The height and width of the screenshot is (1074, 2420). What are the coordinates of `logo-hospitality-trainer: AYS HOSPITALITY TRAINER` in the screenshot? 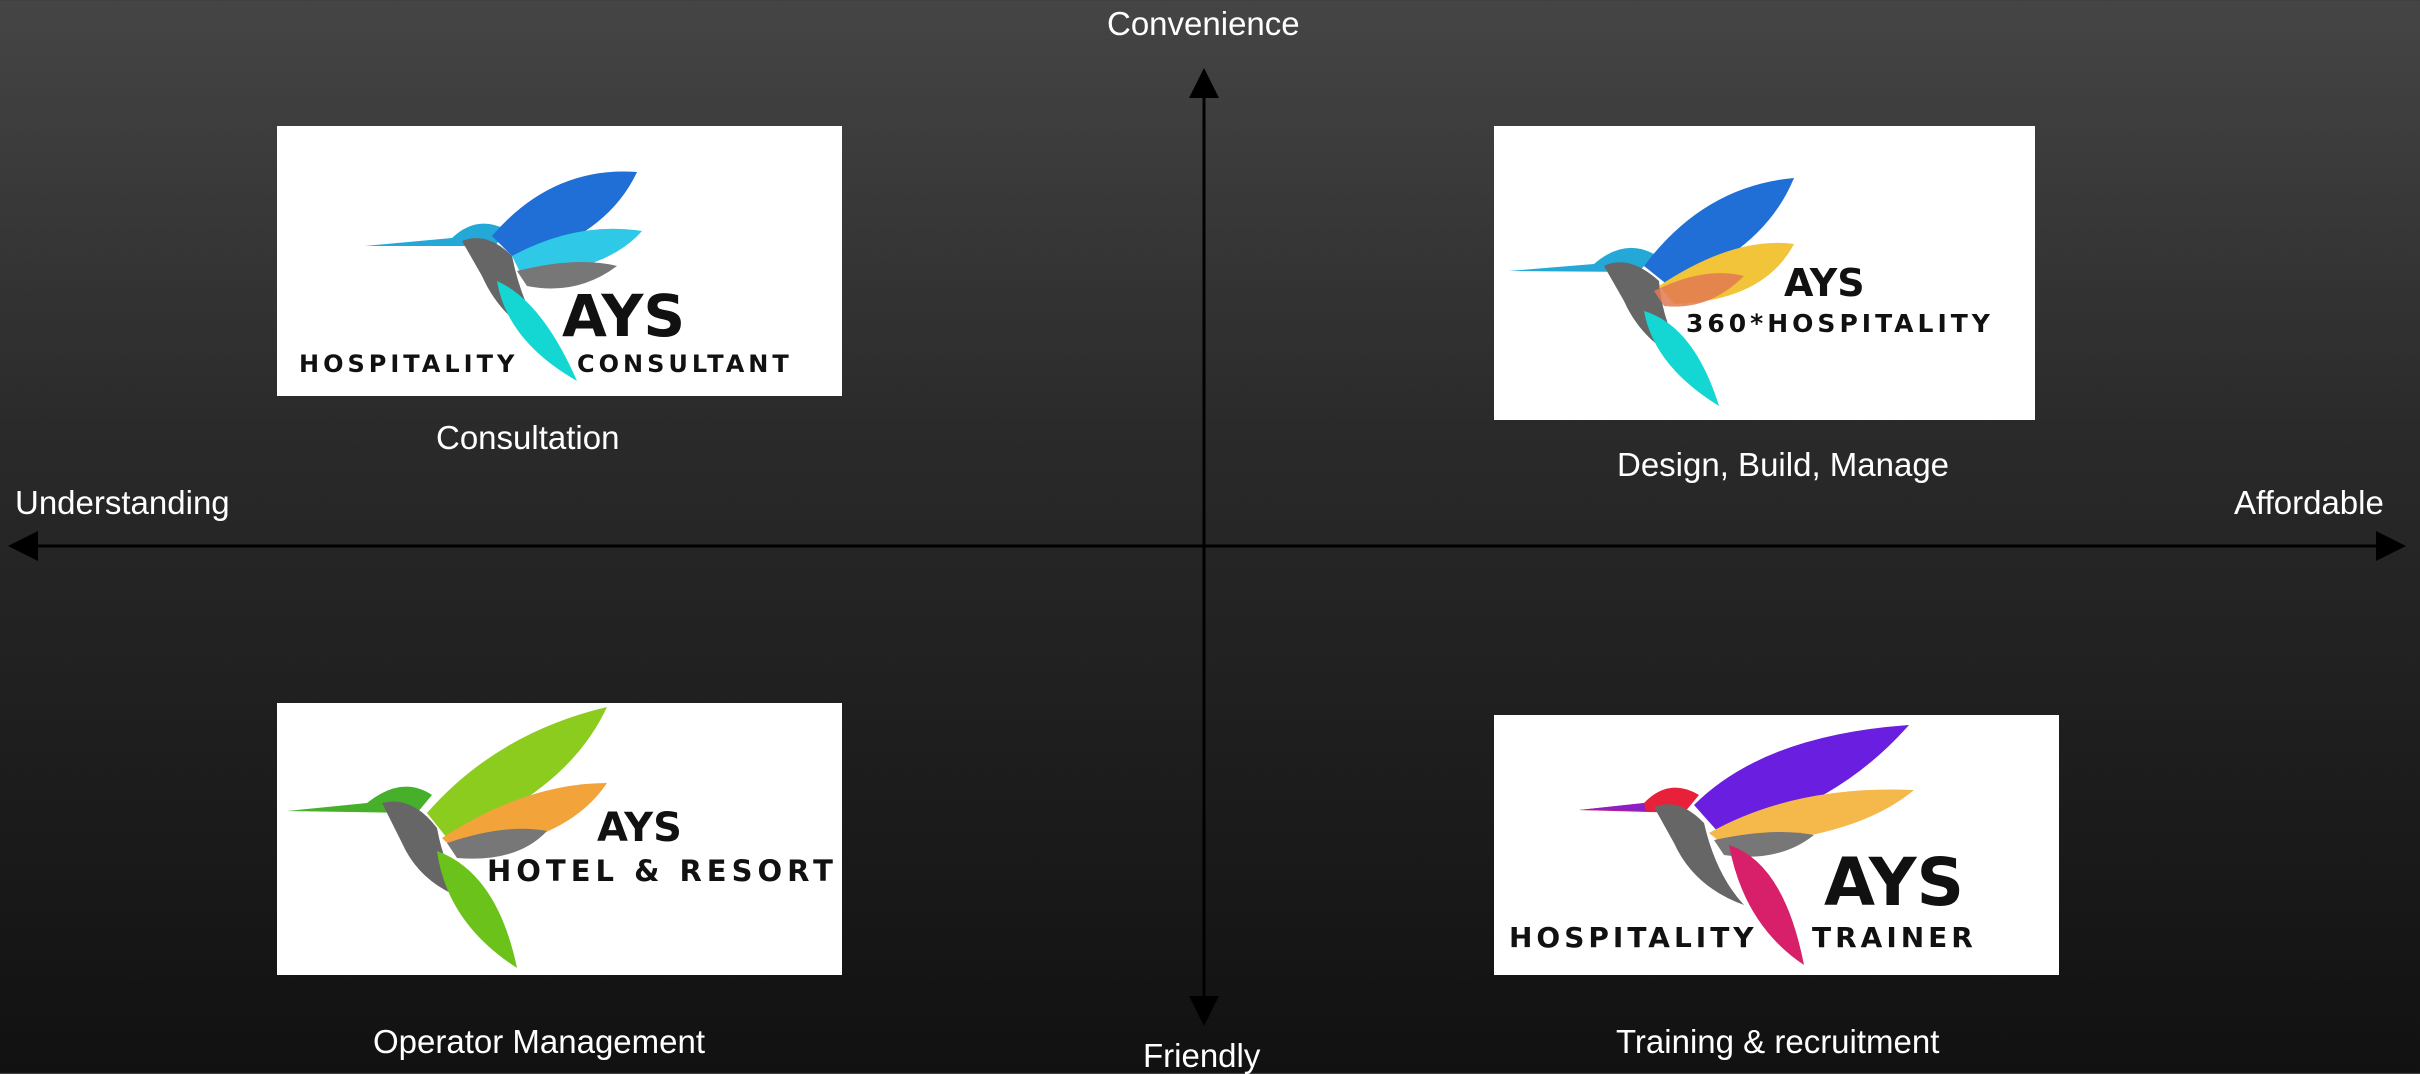 It's located at (1776, 845).